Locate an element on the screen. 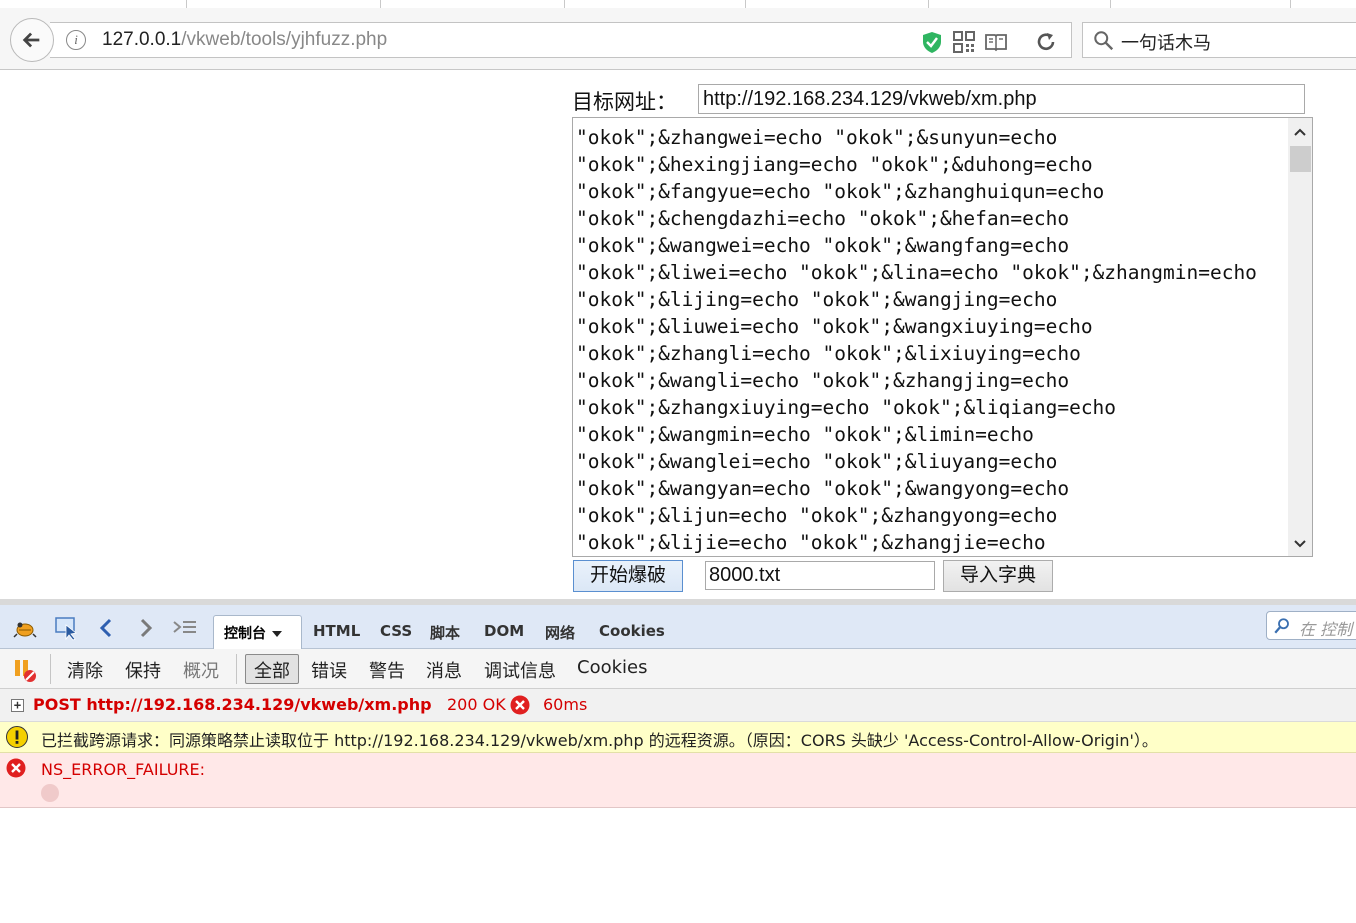 The image size is (1356, 923). scrollbar-thumb is located at coordinates (1300, 159).